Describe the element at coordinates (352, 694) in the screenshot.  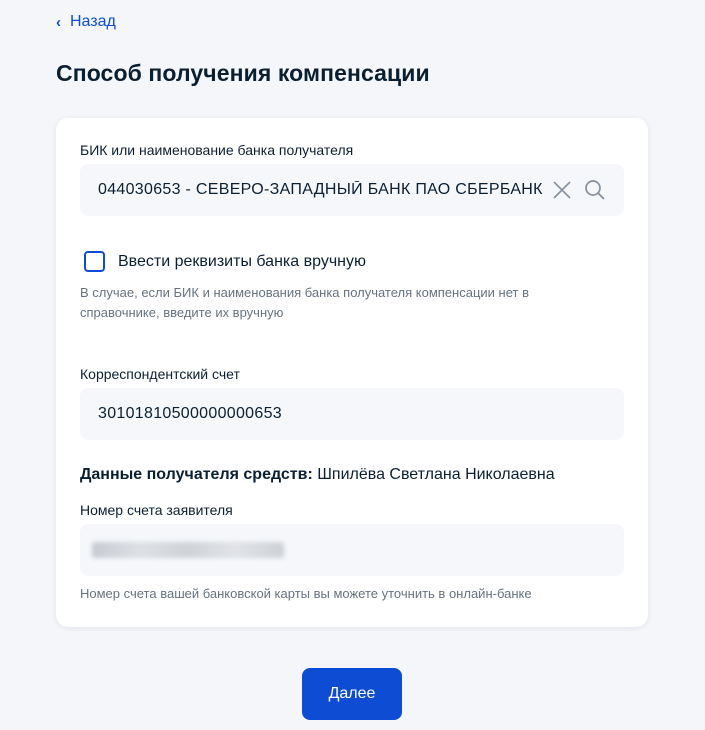
I see `next-button: Далее` at that location.